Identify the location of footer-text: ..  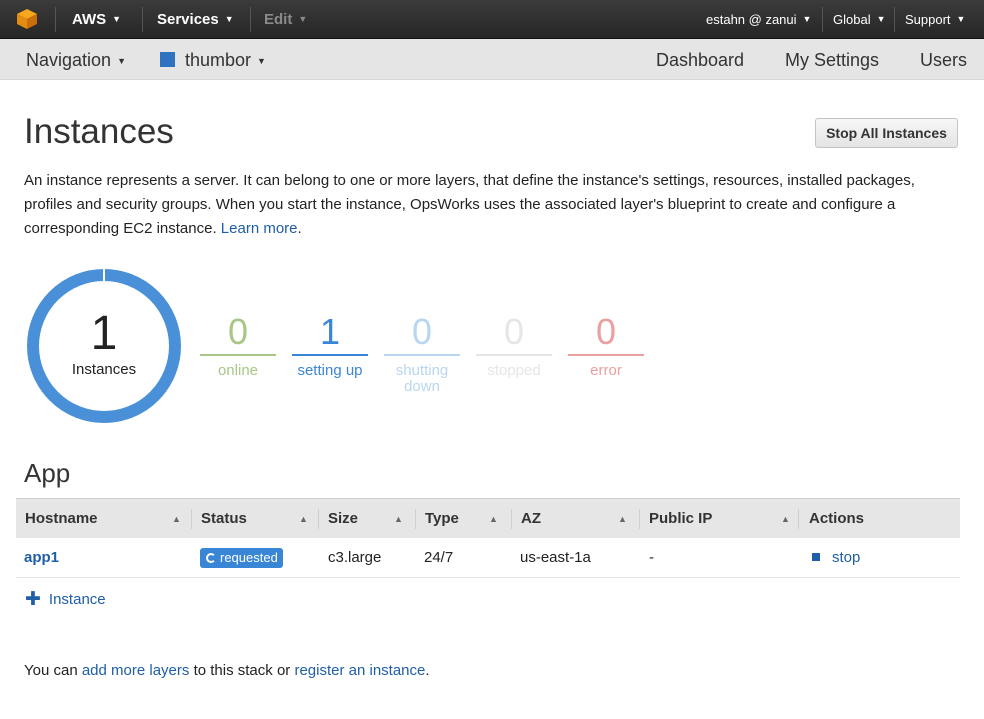
(427, 670).